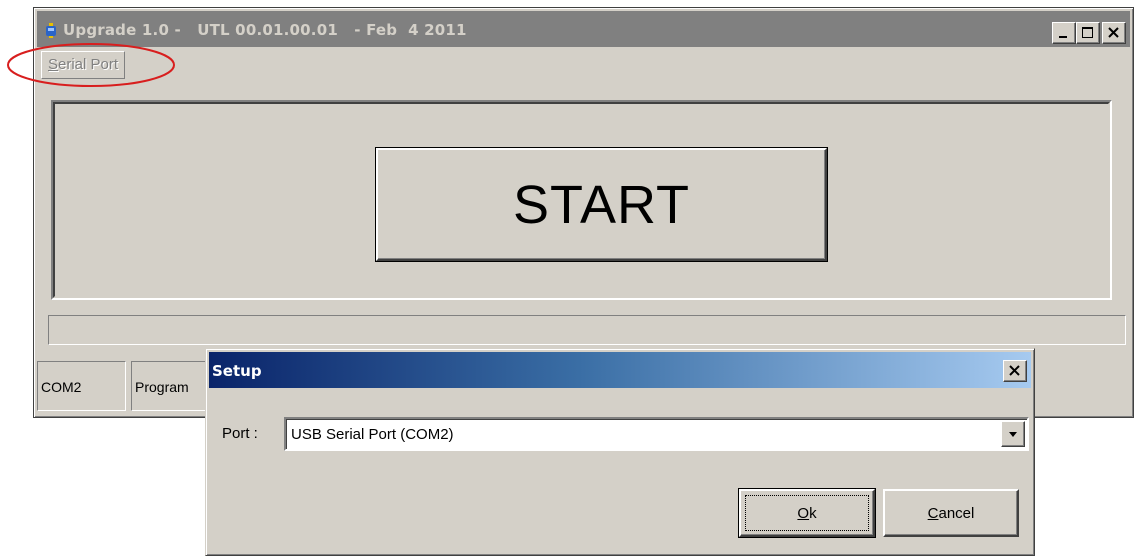  I want to click on maximize-button, so click(1088, 33).